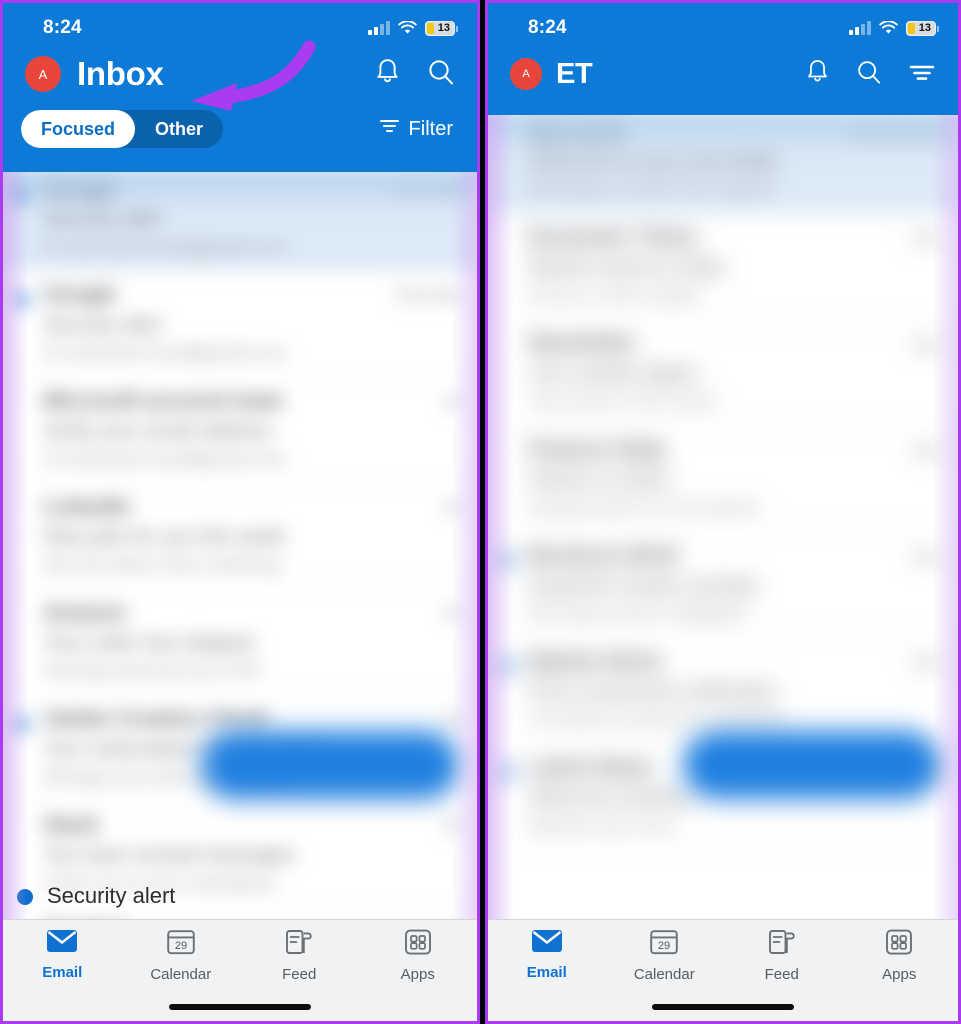  Describe the element at coordinates (155, 719) in the screenshot. I see `mail-sender: Adobe Creative Cloud` at that location.